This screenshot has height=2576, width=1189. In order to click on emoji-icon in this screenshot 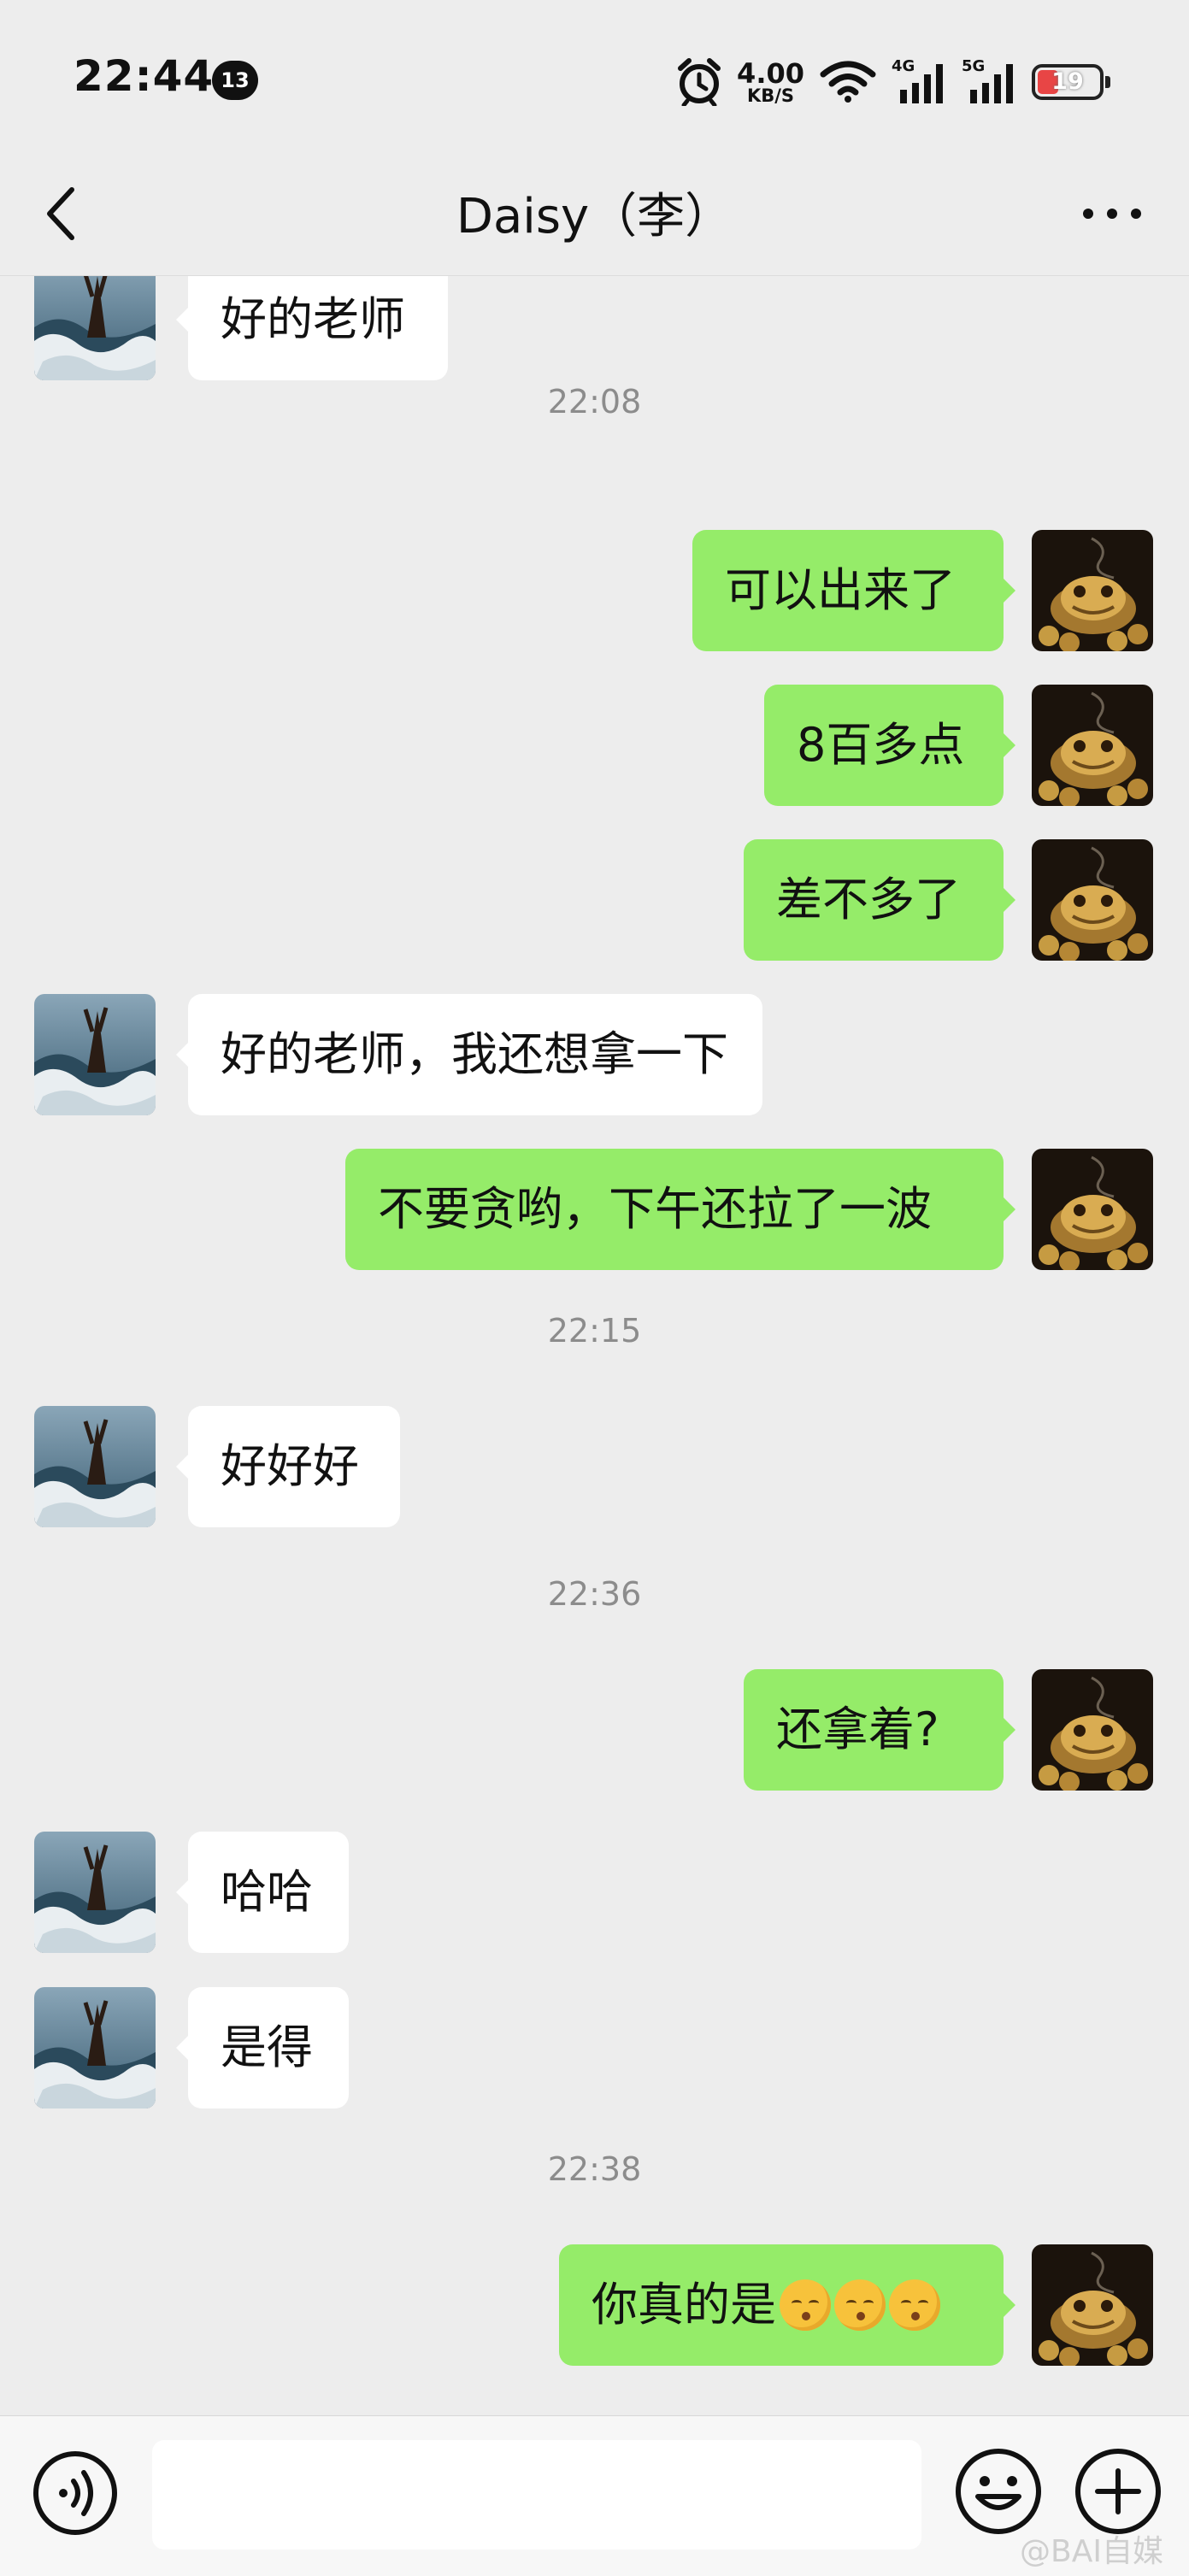, I will do `click(998, 2491)`.